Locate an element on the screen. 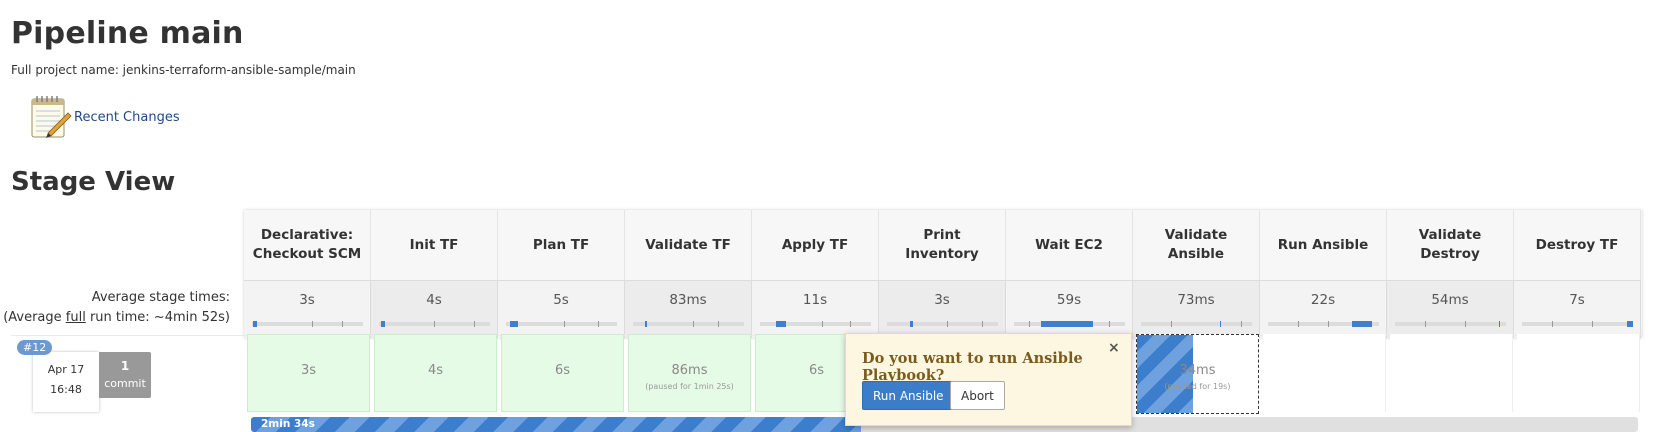  stage-header-destroy-tf: Destroy TF is located at coordinates (1577, 245).